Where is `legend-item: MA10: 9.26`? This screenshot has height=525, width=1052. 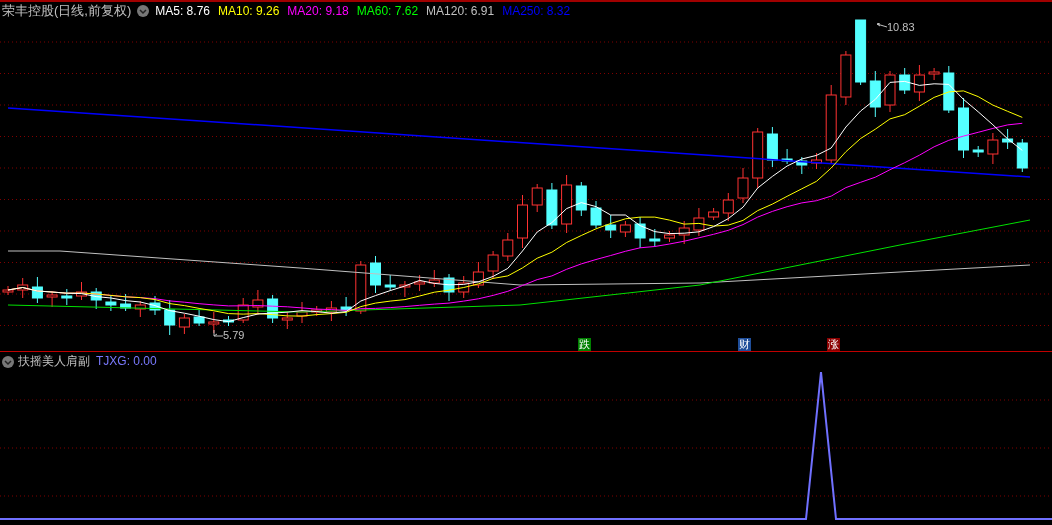
legend-item: MA10: 9.26 is located at coordinates (249, 11).